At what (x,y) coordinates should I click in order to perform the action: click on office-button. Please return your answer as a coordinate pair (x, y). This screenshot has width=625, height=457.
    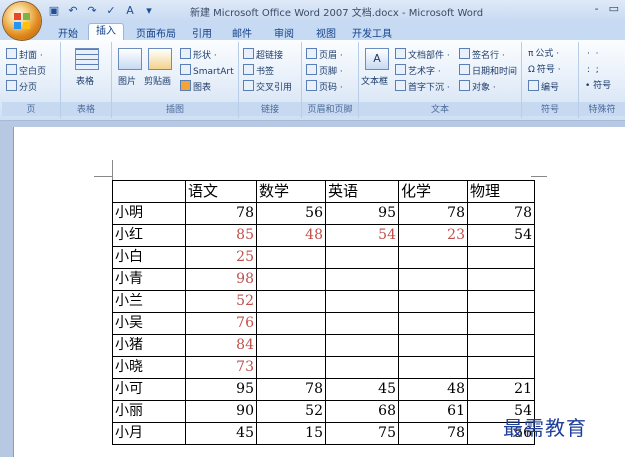
    Looking at the image, I should click on (22, 21).